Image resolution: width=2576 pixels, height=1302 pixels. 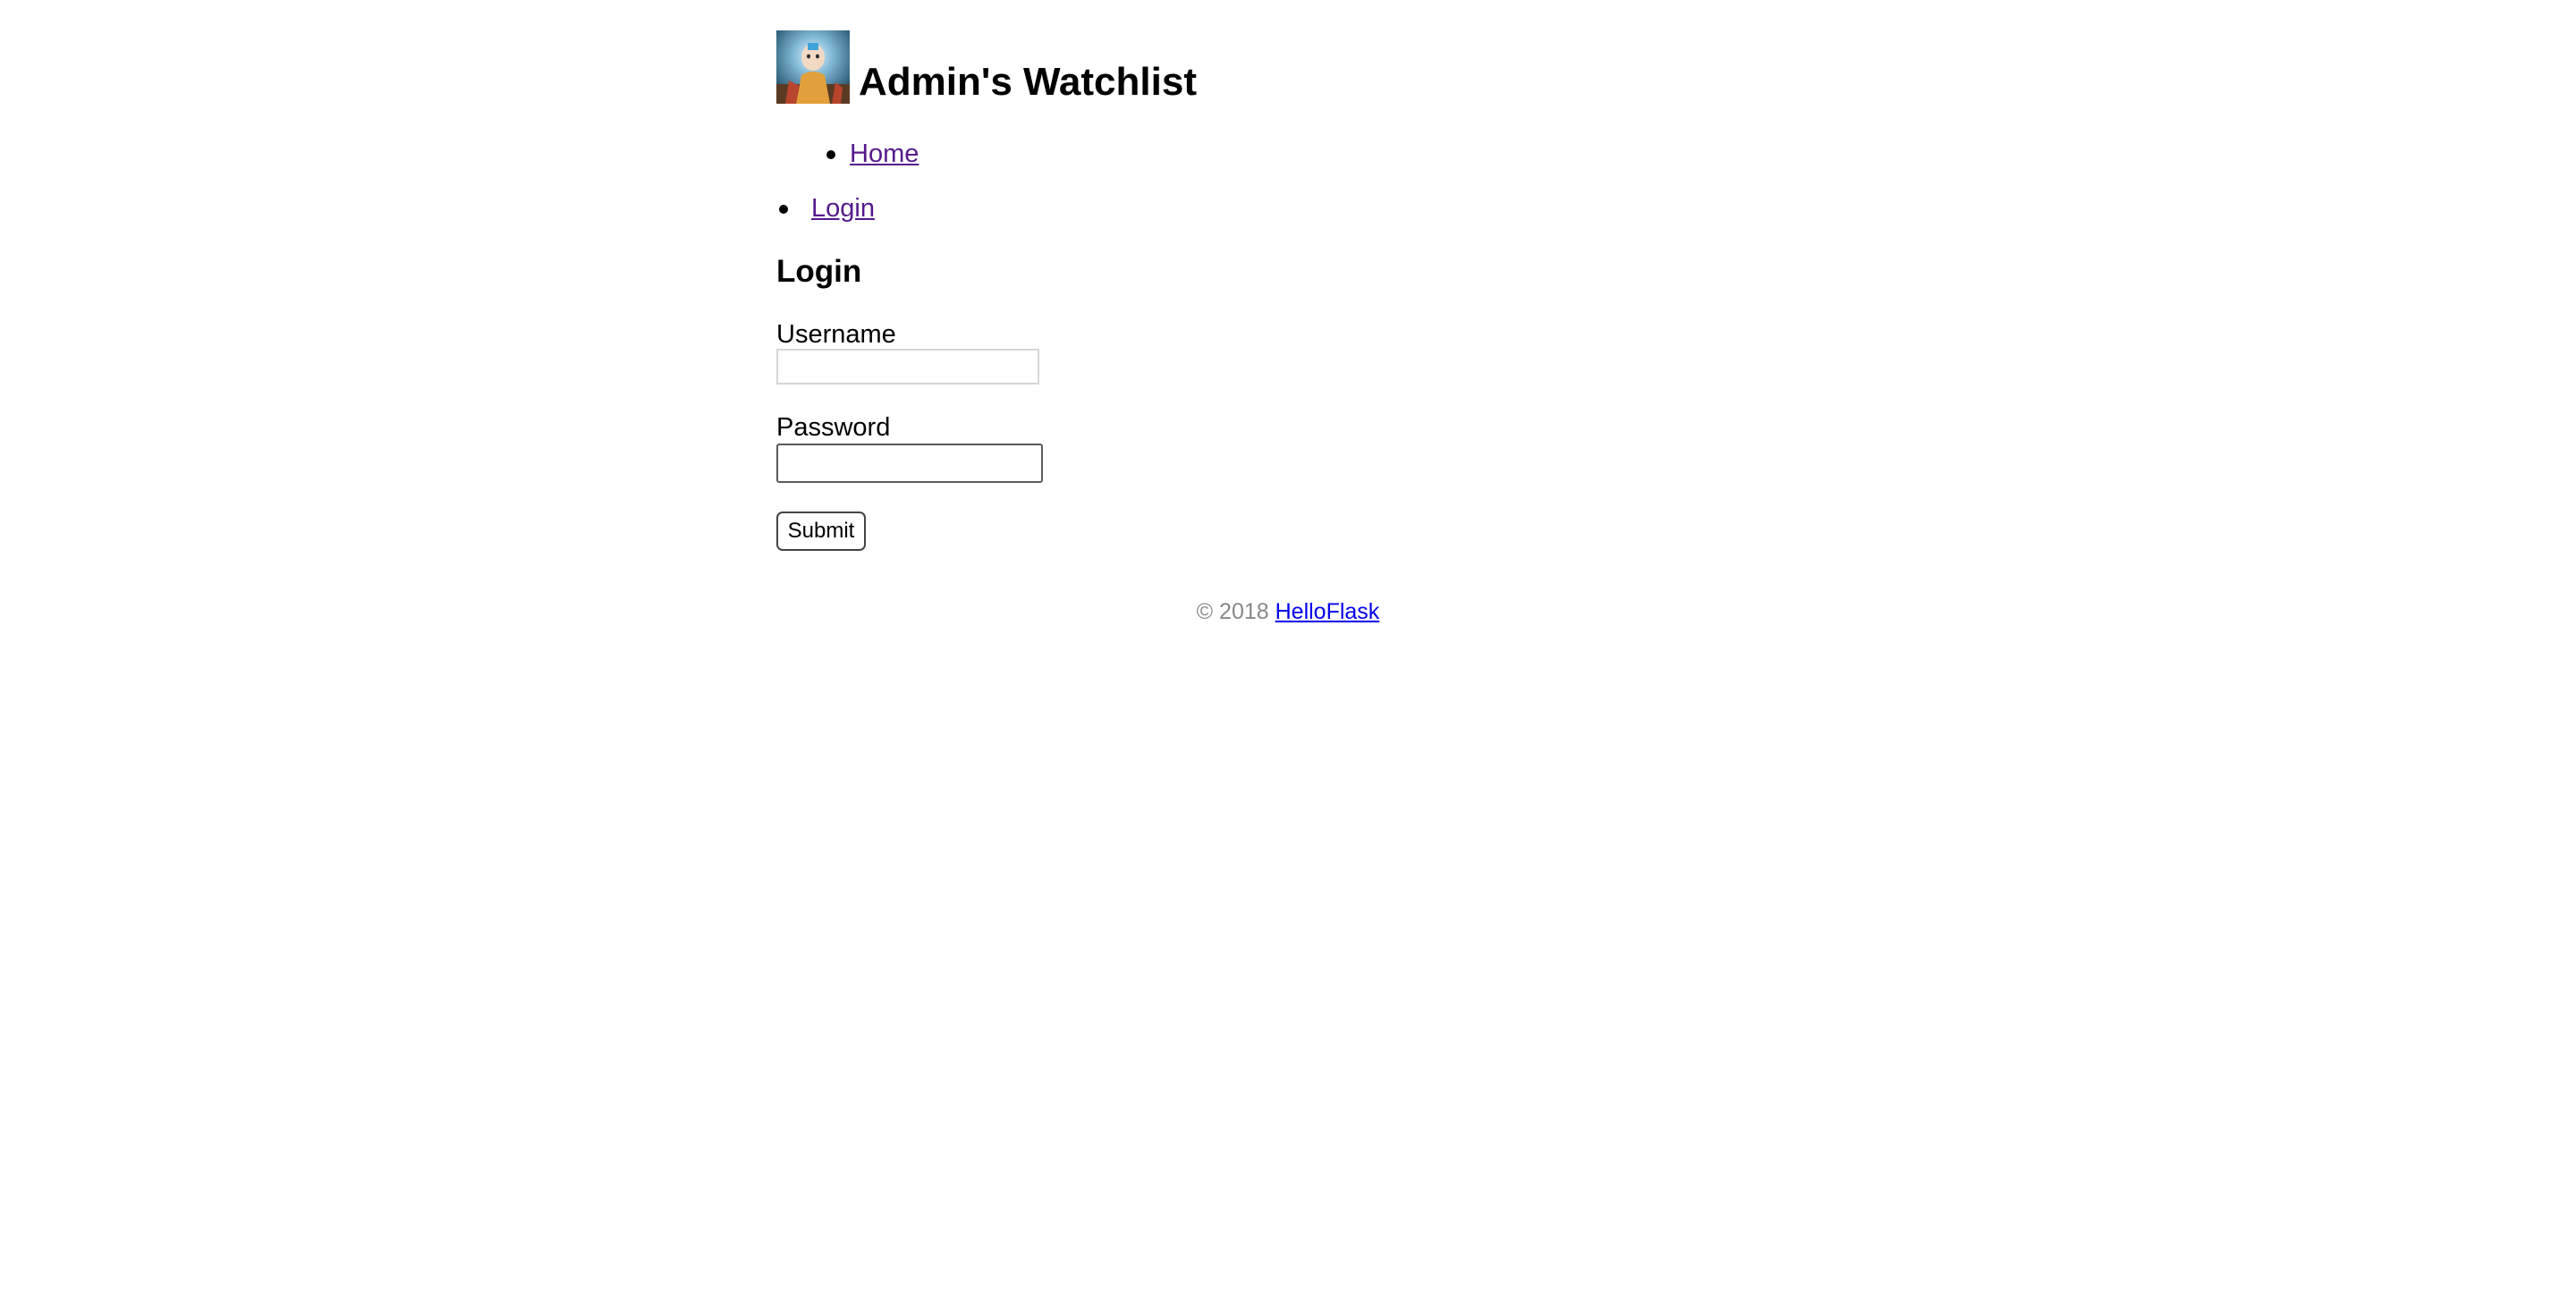 What do you see at coordinates (833, 427) in the screenshot?
I see `password-label: Password` at bounding box center [833, 427].